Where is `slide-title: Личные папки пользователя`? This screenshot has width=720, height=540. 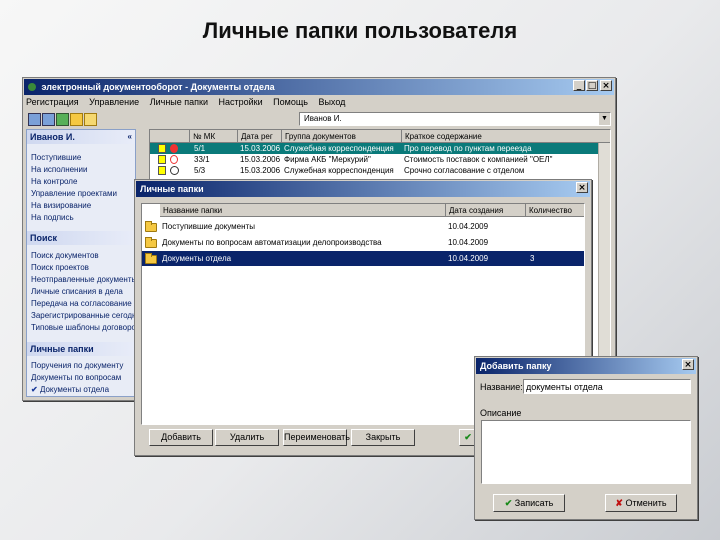
slide-title: Личные папки пользователя is located at coordinates (360, 30).